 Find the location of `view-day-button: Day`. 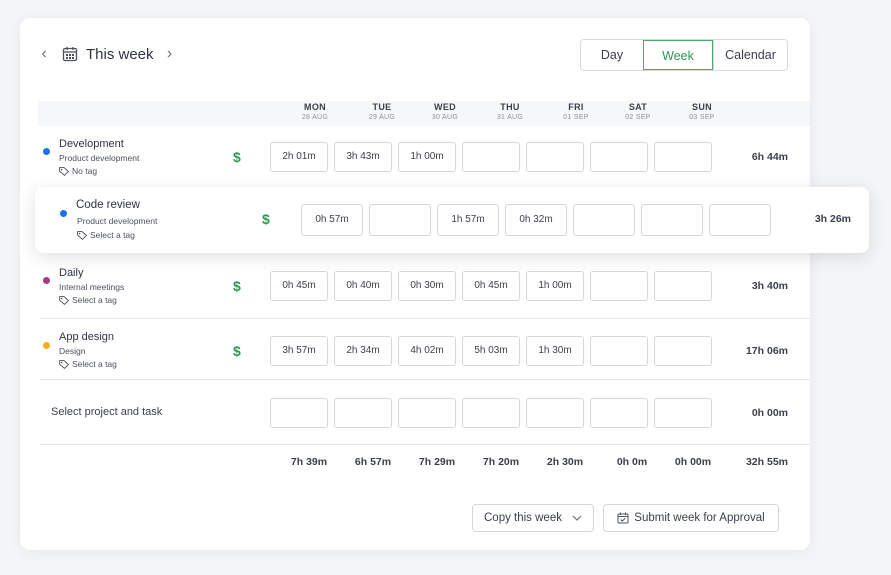

view-day-button: Day is located at coordinates (612, 55).